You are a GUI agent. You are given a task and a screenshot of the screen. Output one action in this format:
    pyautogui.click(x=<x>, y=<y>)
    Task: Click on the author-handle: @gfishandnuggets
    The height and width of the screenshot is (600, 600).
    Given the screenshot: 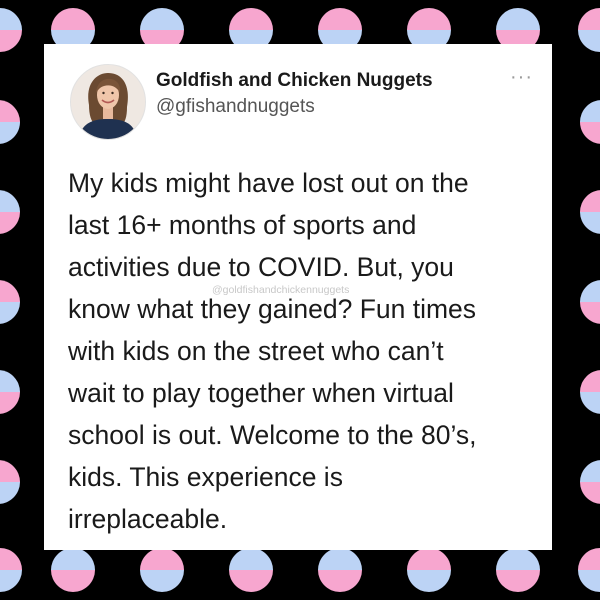 What is the action you would take?
    pyautogui.click(x=235, y=107)
    